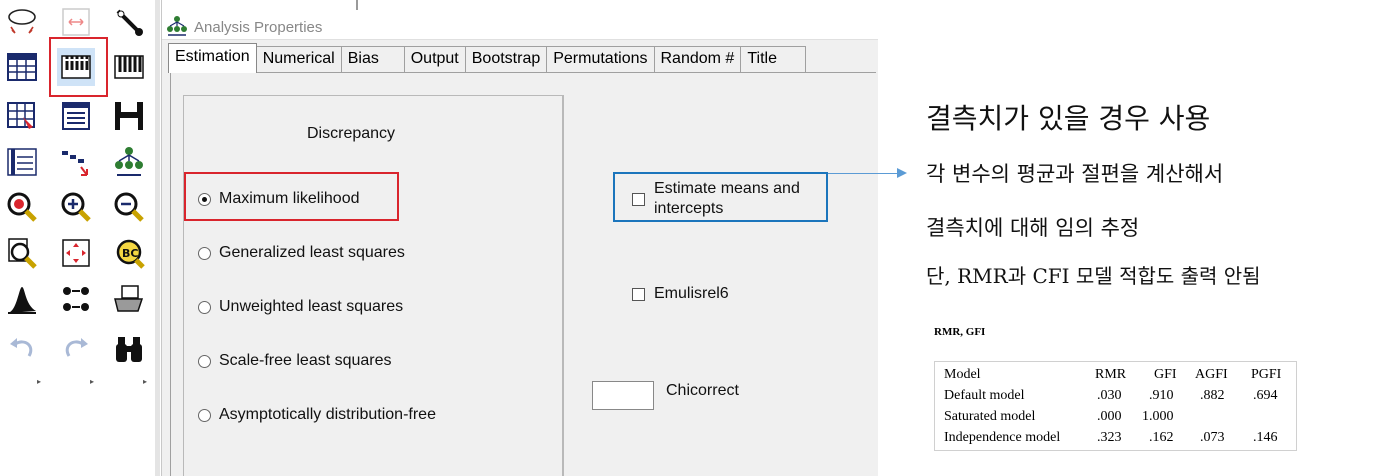 This screenshot has height=476, width=1400. I want to click on zoom-in-icon, so click(76, 207).